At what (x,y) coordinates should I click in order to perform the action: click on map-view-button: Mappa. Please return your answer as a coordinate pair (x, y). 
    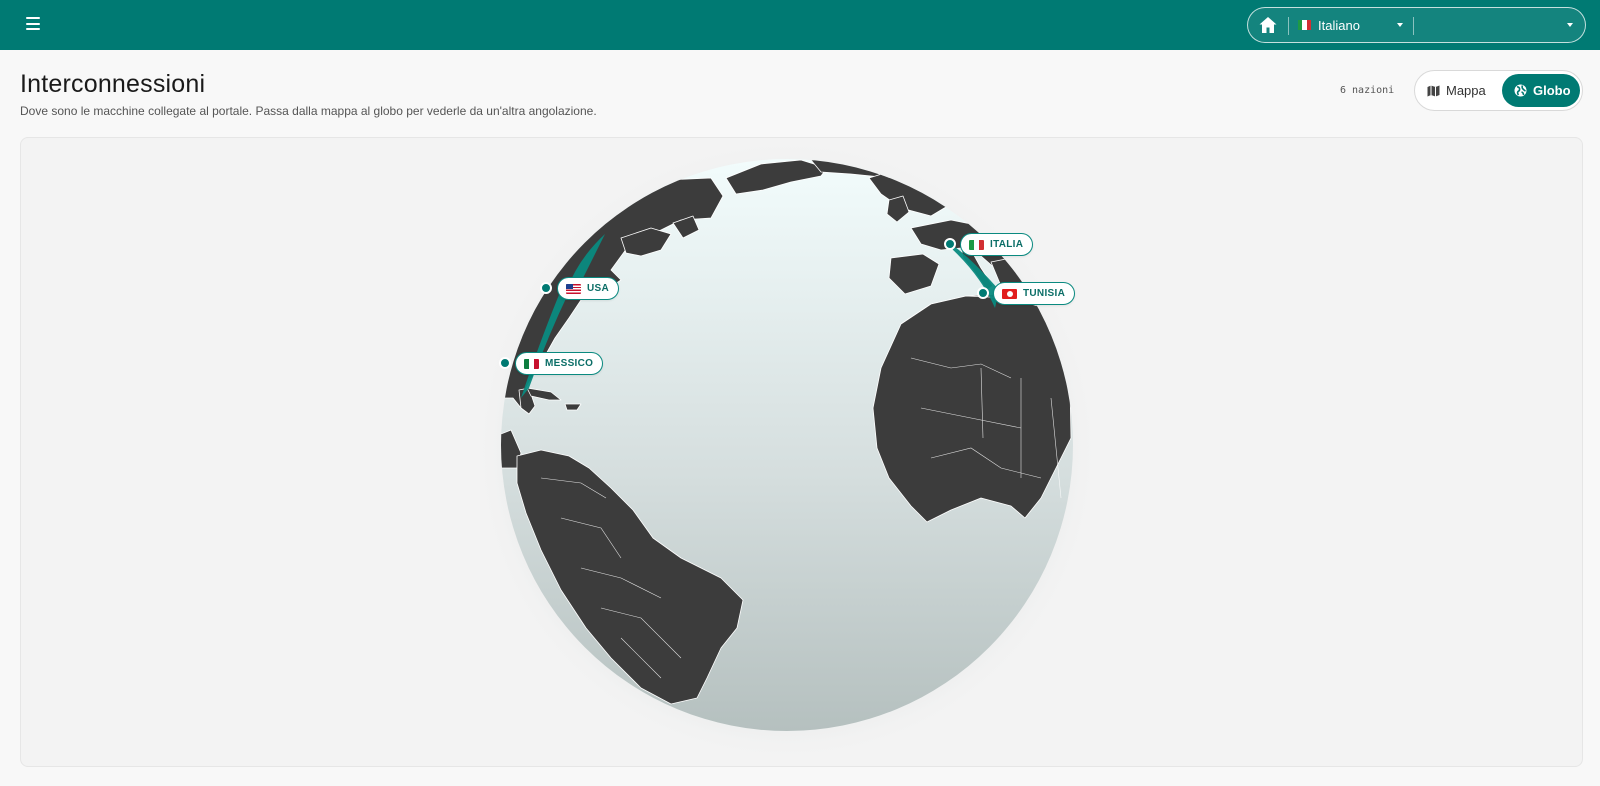
    Looking at the image, I should click on (1463, 90).